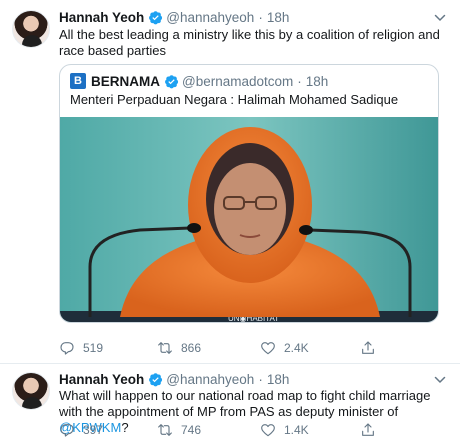  Describe the element at coordinates (81, 348) in the screenshot. I see `reply-button: 519` at that location.